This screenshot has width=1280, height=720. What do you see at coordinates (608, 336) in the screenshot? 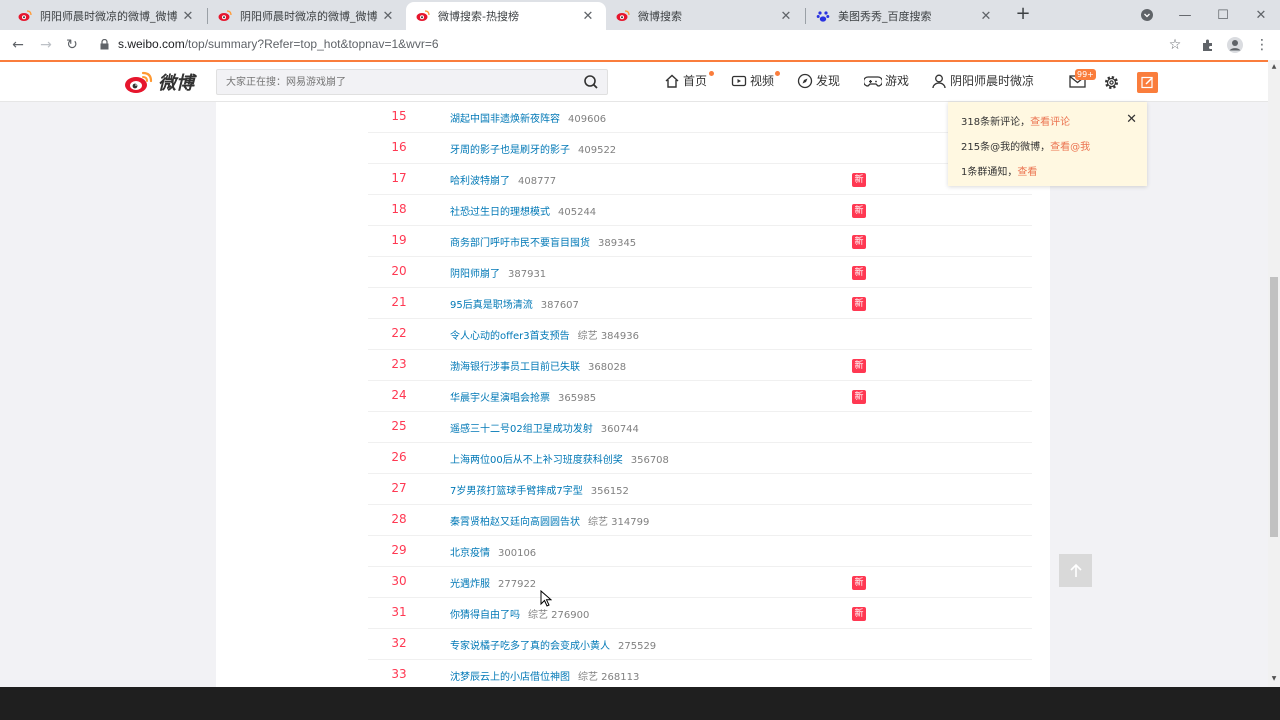
I see `hot-count: 综艺 384936` at bounding box center [608, 336].